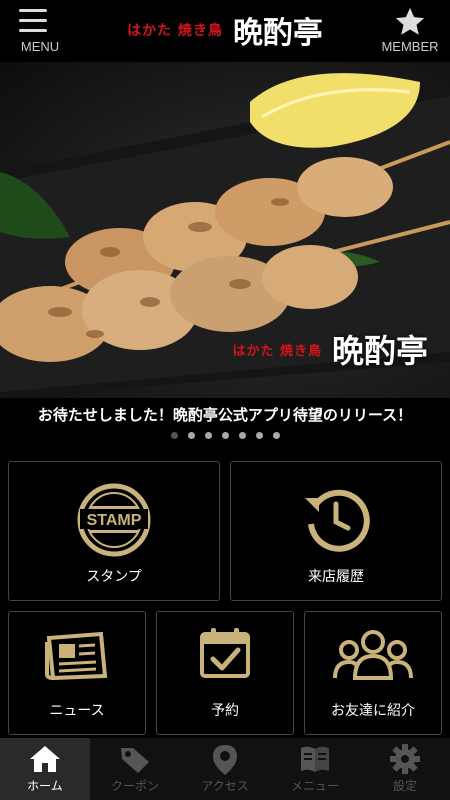  I want to click on bottom-nav: ホーム クーポン アクセス メニュー 設定, so click(225, 769).